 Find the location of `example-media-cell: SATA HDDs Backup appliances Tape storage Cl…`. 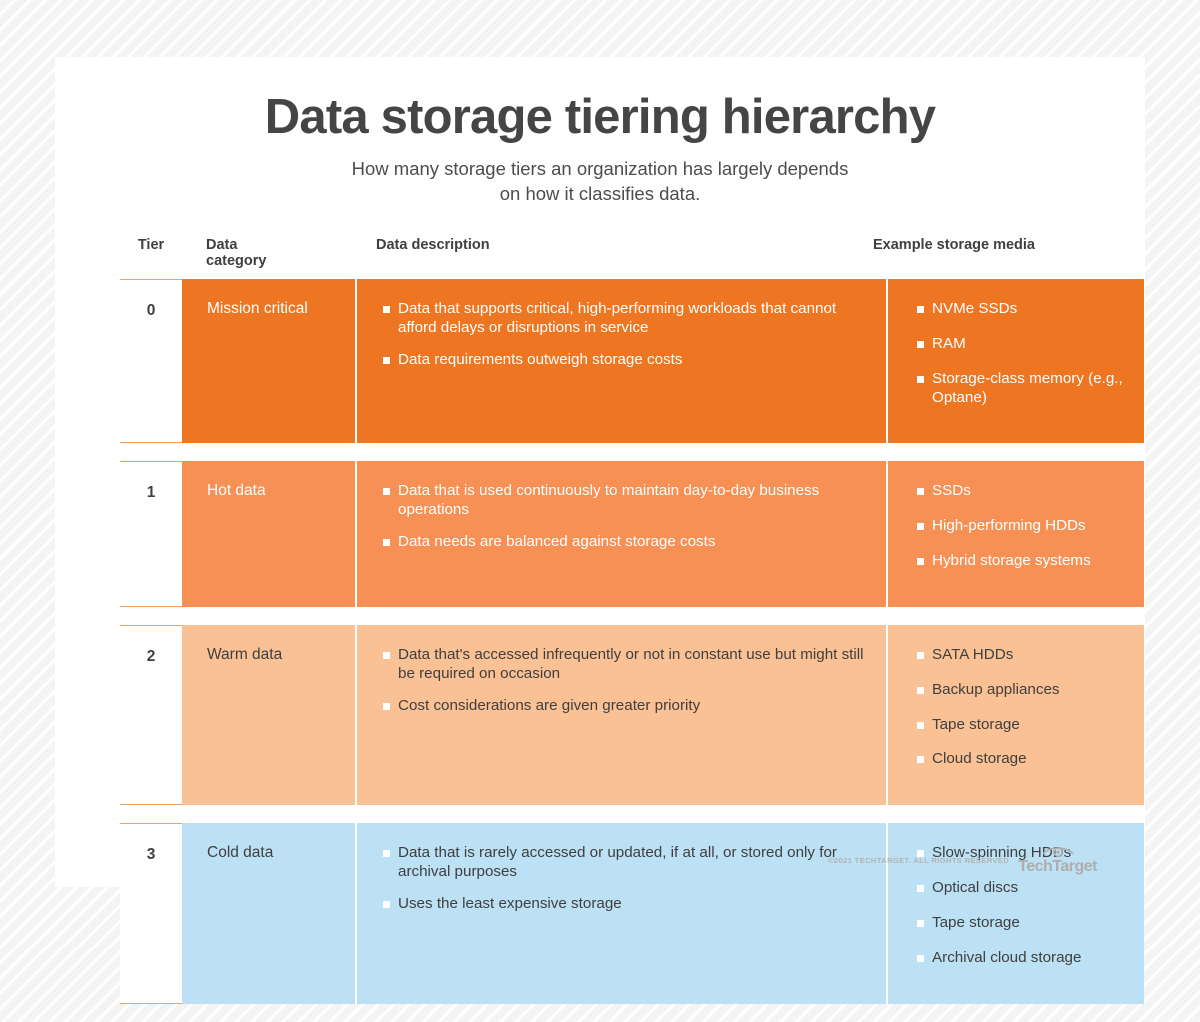

example-media-cell: SATA HDDs Backup appliances Tape storage Cl… is located at coordinates (1016, 715).